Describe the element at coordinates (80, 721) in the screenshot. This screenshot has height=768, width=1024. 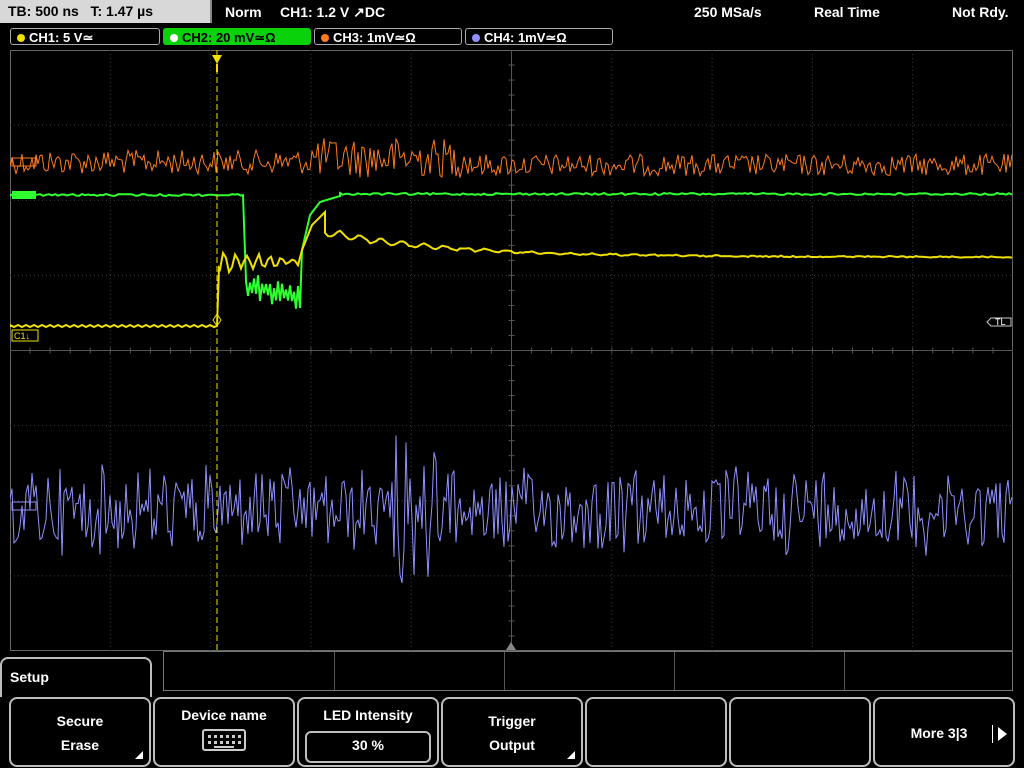
I see `softkey-label: Secure` at that location.